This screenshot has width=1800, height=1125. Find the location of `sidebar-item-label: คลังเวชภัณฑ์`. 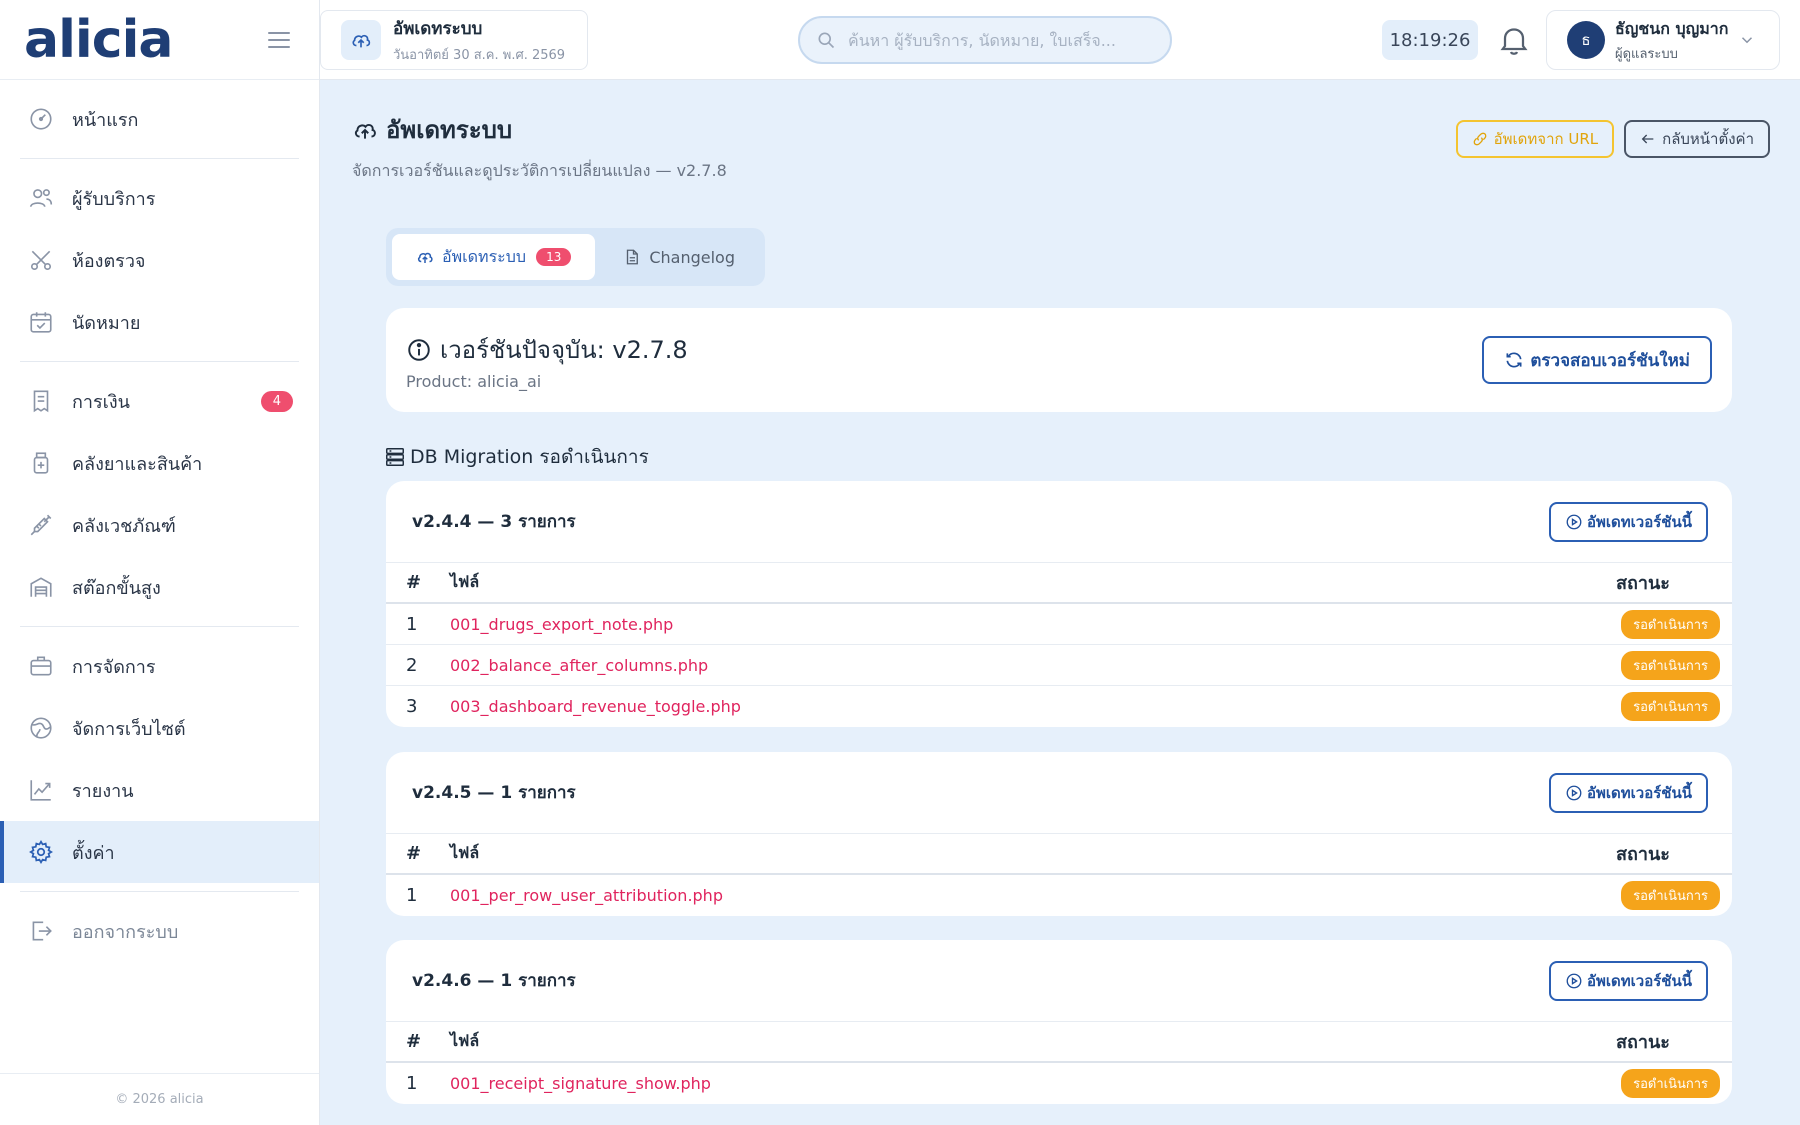

sidebar-item-label: คลังเวชภัณฑ์ is located at coordinates (124, 526).